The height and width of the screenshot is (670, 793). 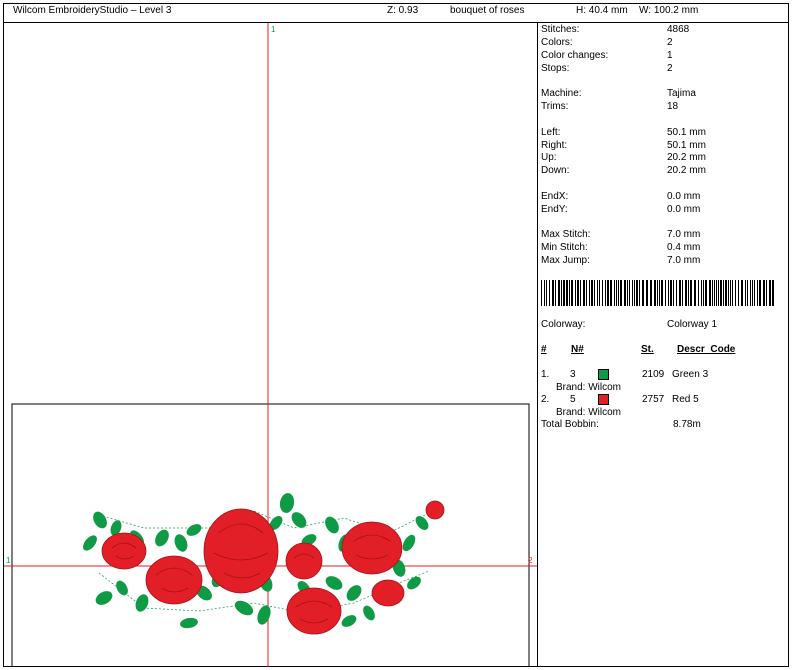 I want to click on colorway-label: Colorway:, so click(x=563, y=324).